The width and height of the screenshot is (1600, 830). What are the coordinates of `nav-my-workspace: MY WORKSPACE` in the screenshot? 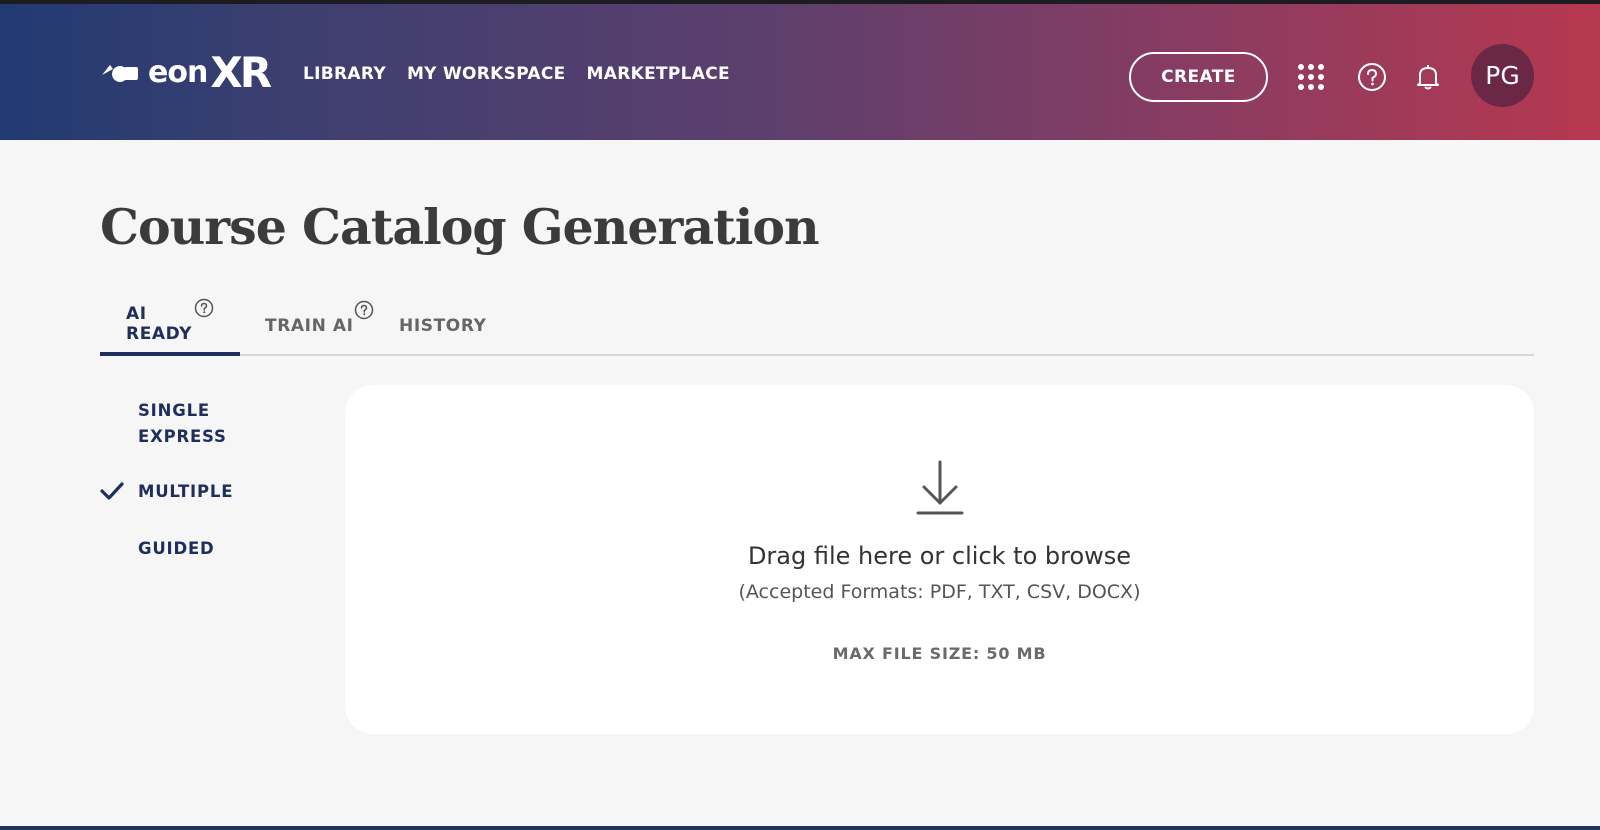 It's located at (486, 74).